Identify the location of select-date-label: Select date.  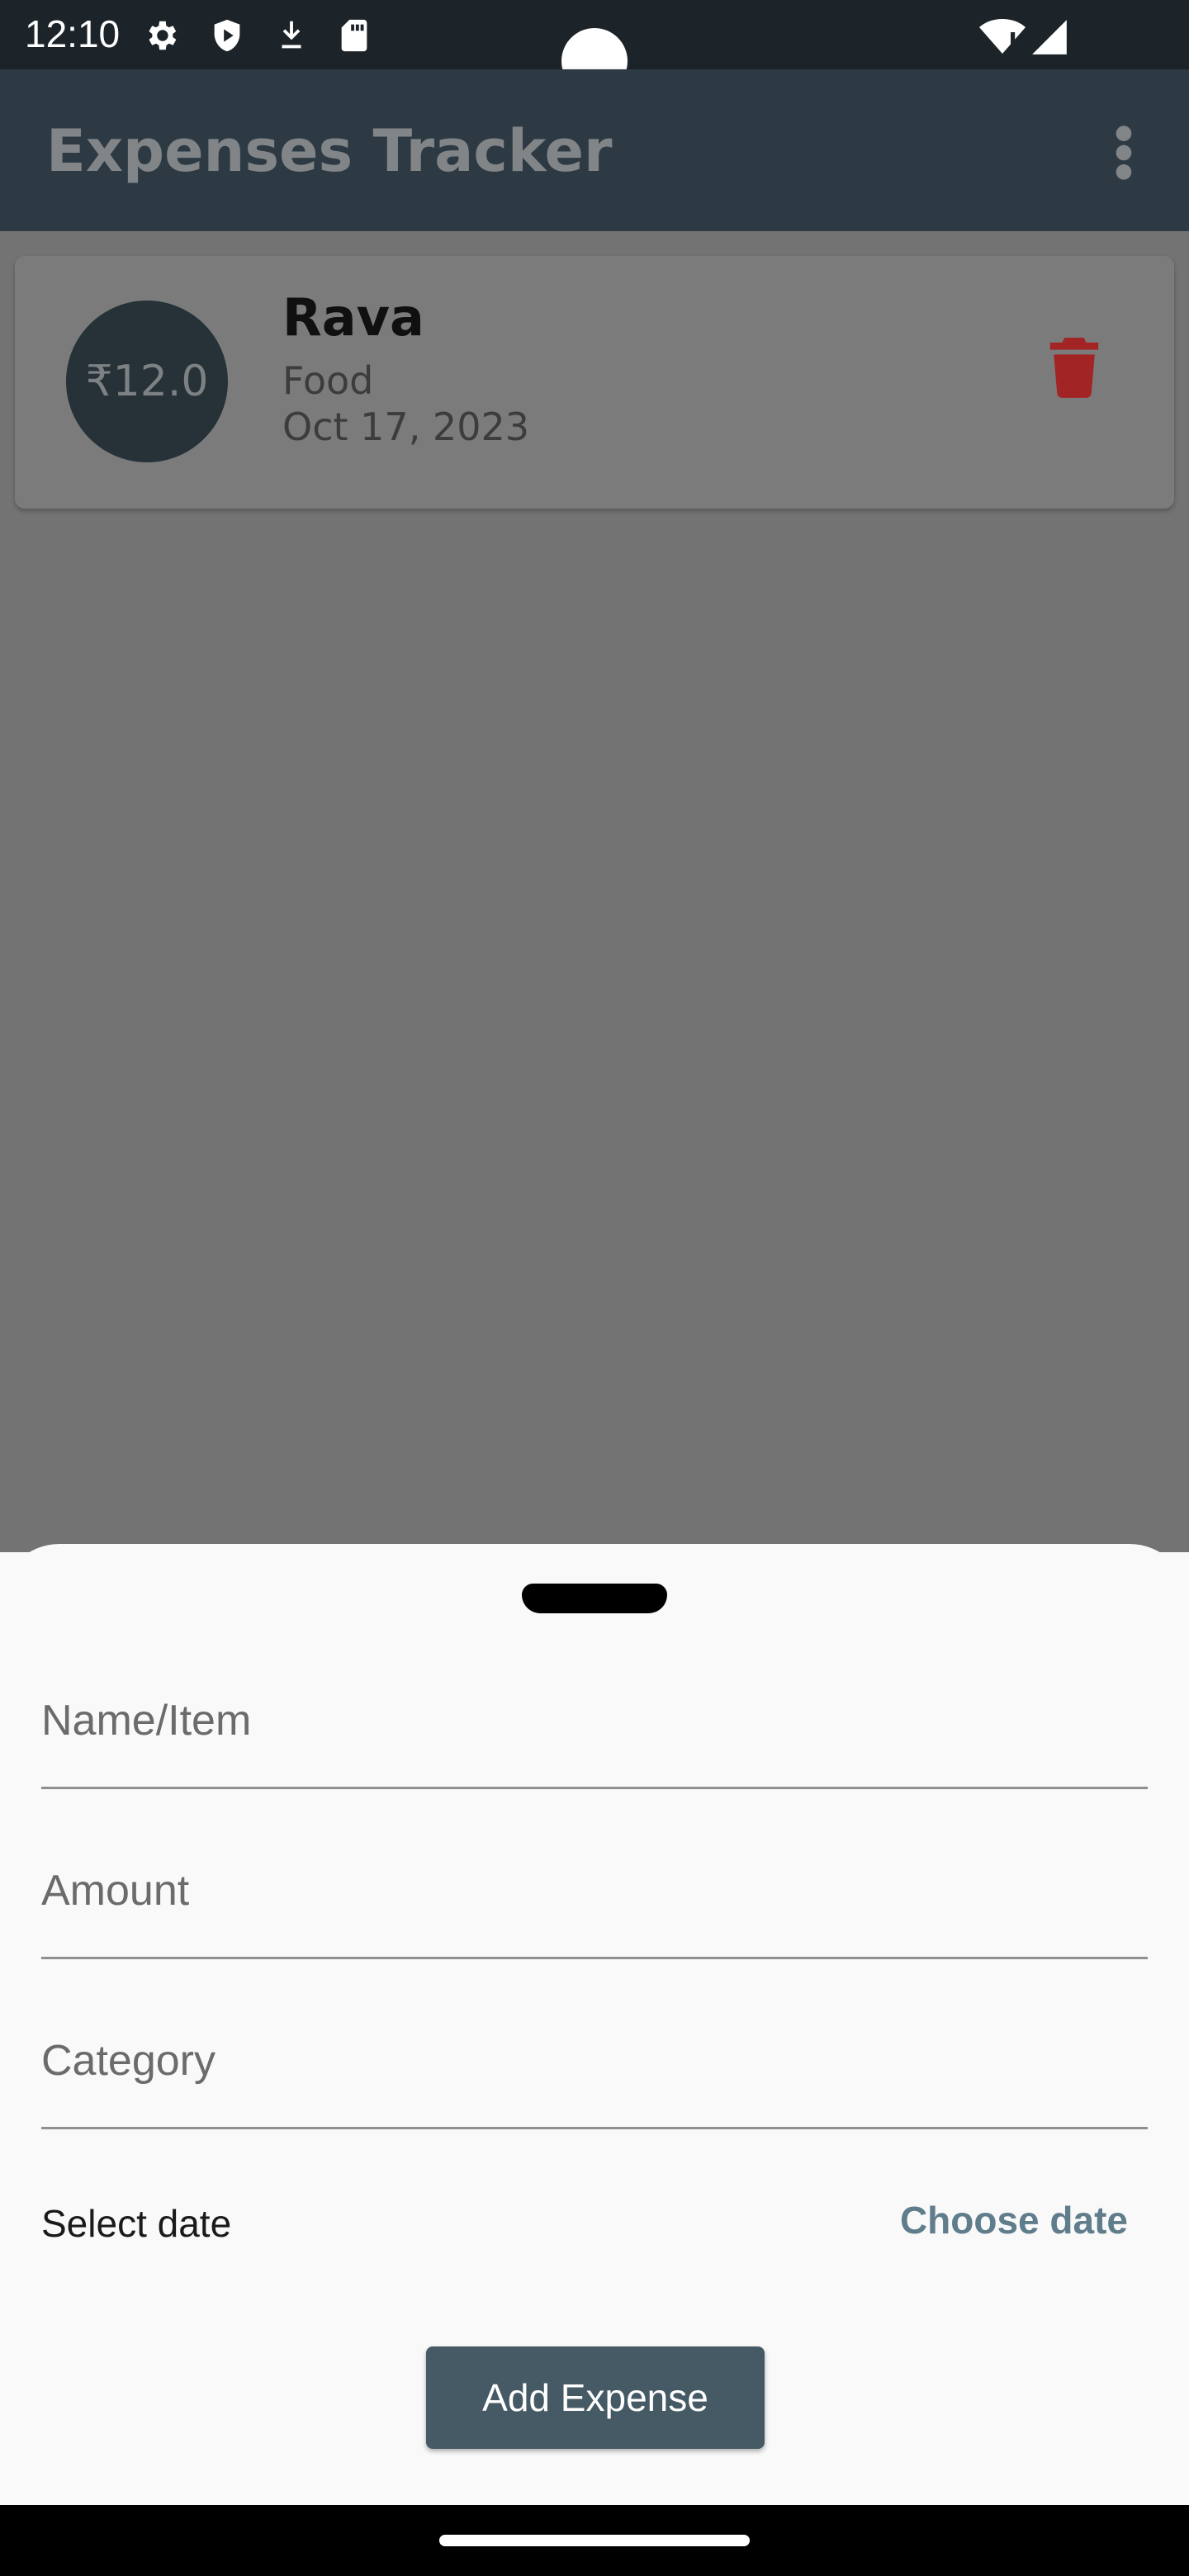
(136, 2223).